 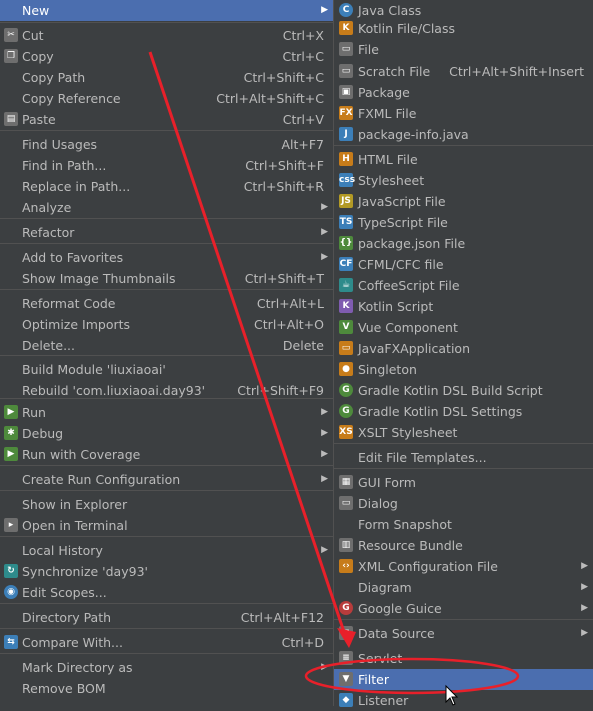 What do you see at coordinates (463, 264) in the screenshot?
I see `menu-item-cfml-cfc-file: CF CFML/CFC file` at bounding box center [463, 264].